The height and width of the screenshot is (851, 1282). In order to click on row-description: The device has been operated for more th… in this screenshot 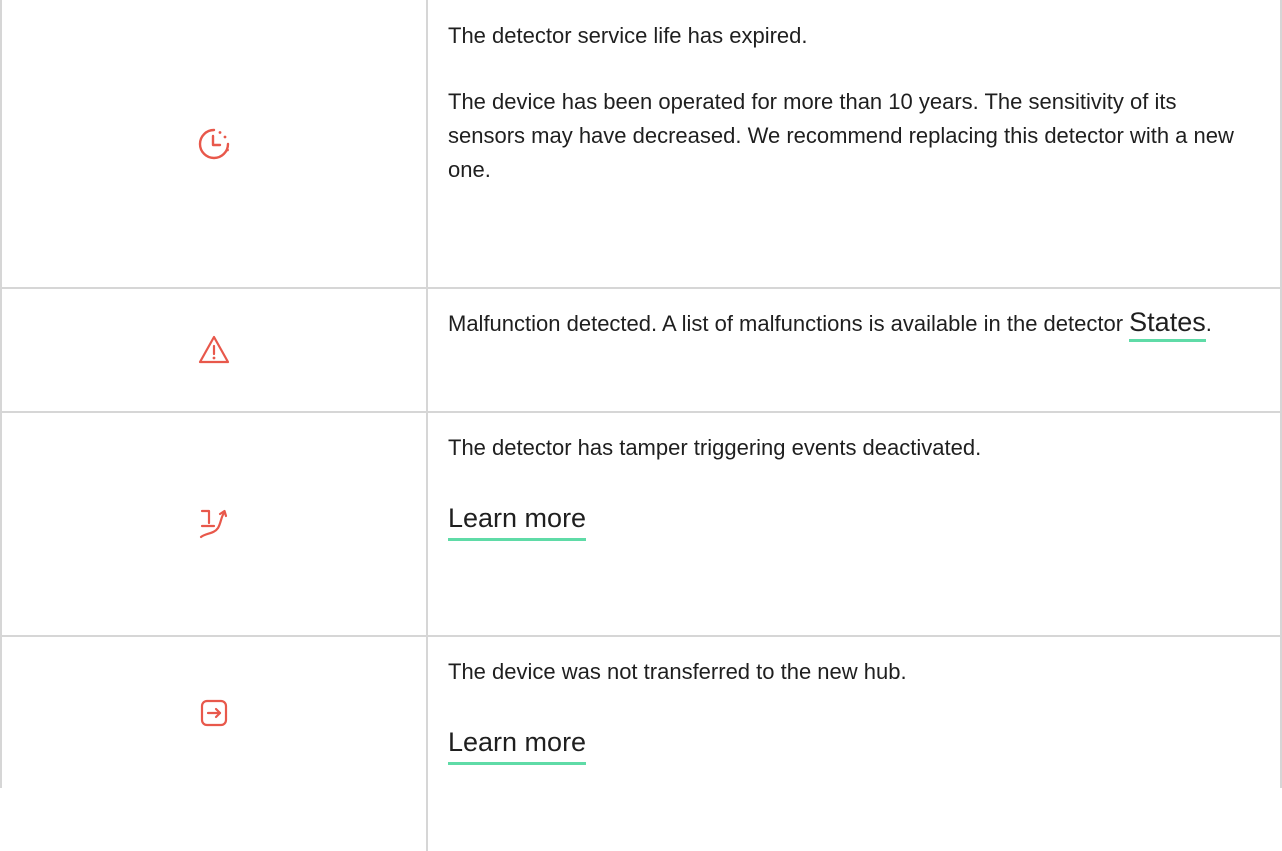, I will do `click(841, 135)`.